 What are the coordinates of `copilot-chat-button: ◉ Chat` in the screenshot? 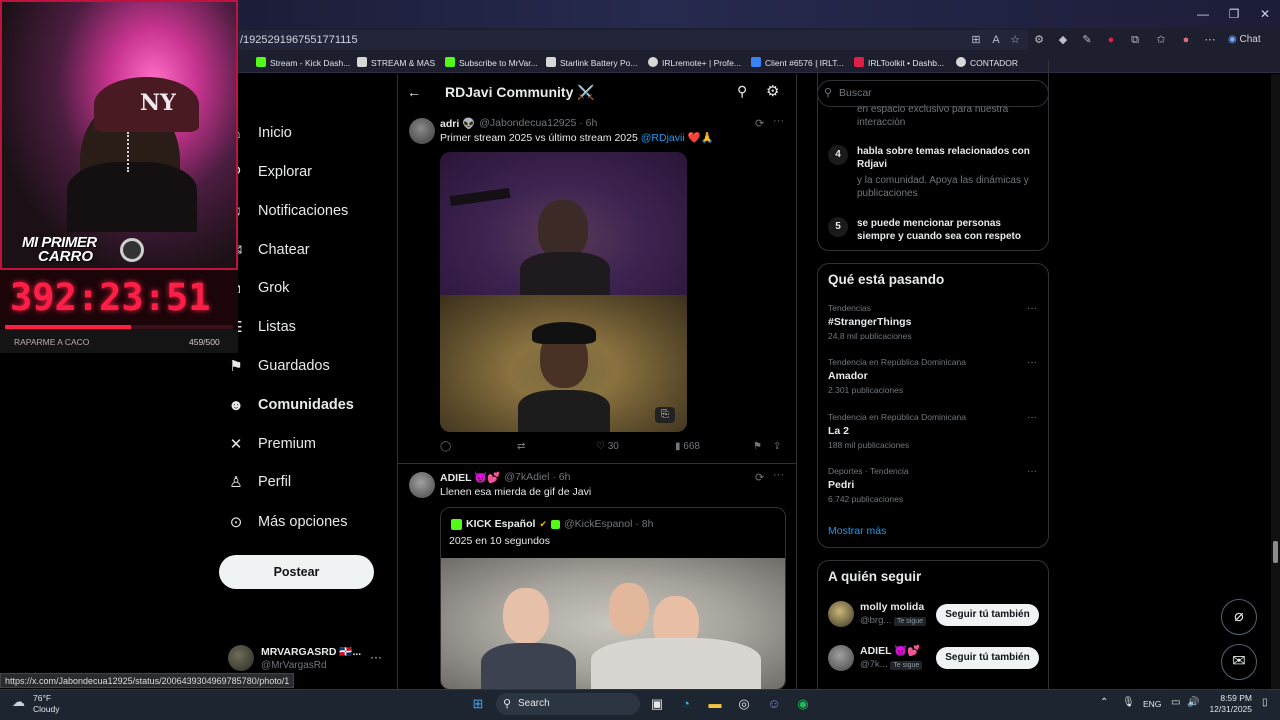 It's located at (1250, 40).